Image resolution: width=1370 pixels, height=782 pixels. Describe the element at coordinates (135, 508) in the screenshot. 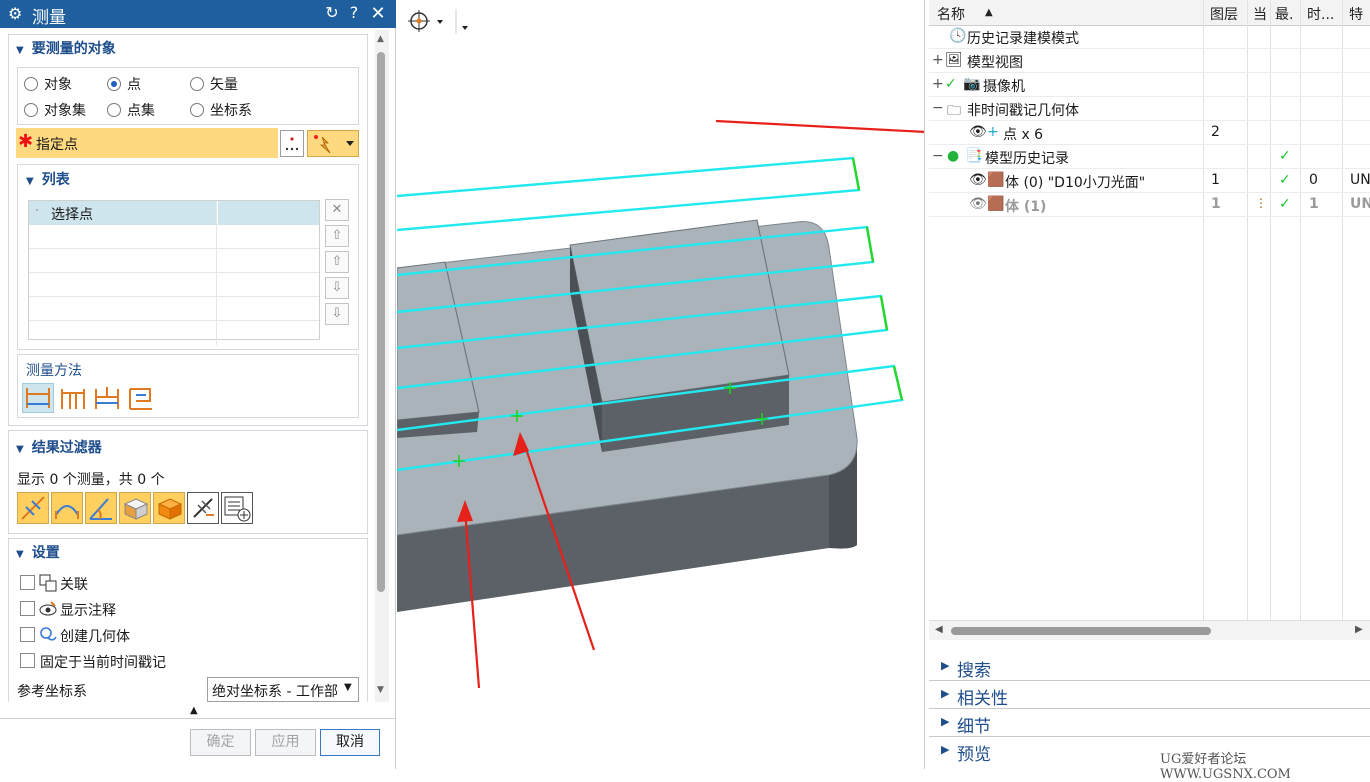

I see `filter-area-button` at that location.